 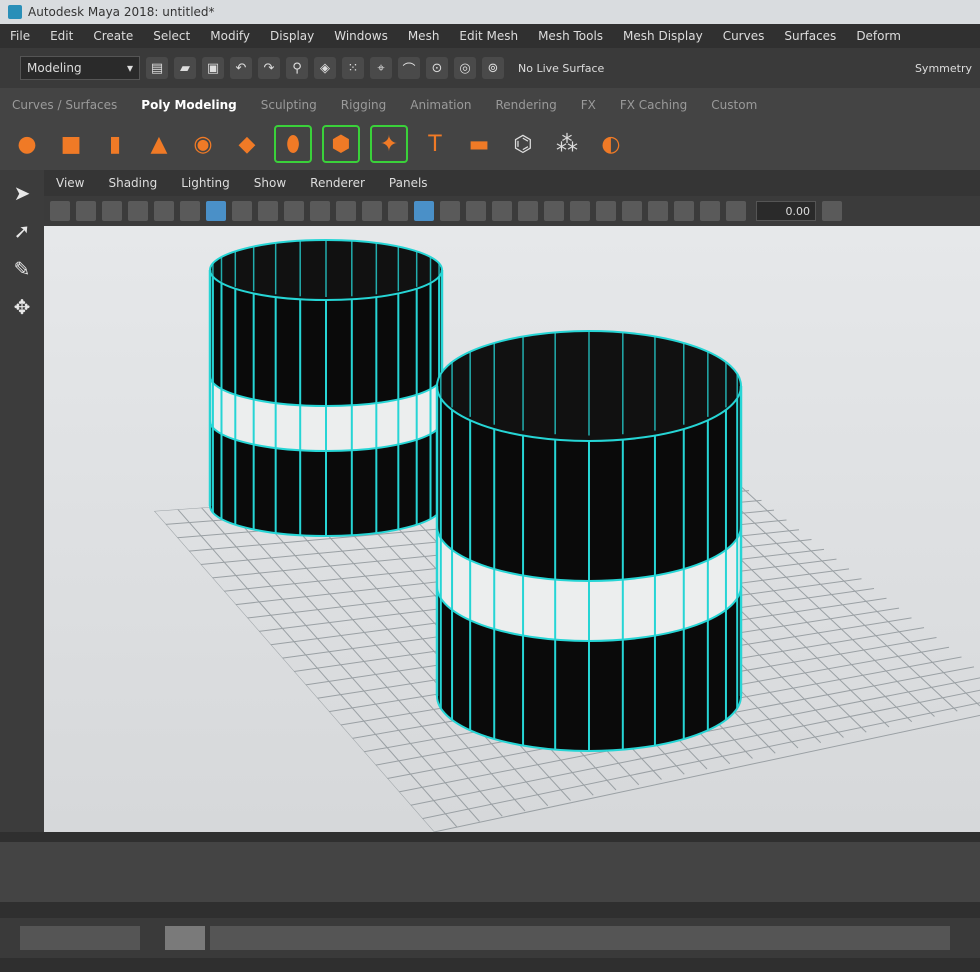 What do you see at coordinates (113, 36) in the screenshot?
I see `menu-create: Create` at bounding box center [113, 36].